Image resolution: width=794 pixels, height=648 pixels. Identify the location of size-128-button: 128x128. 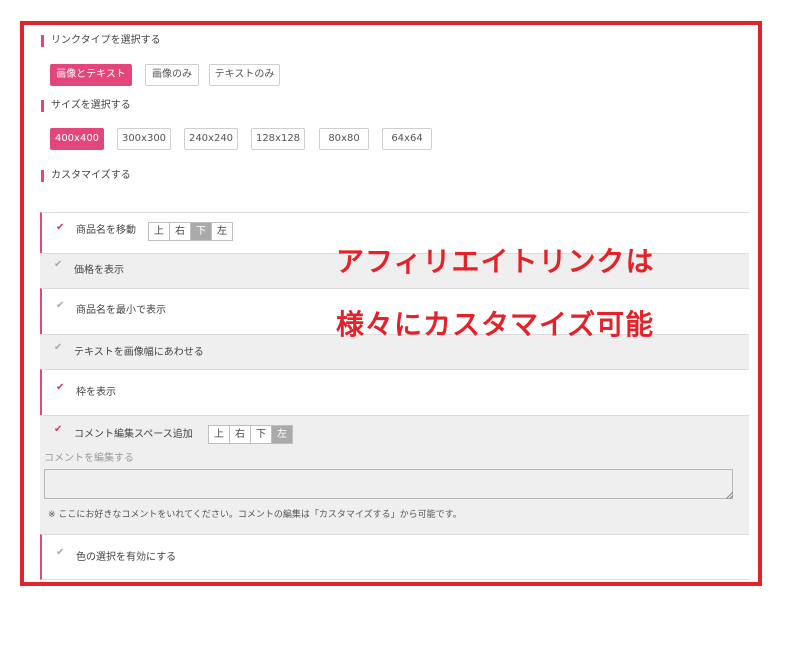
(278, 139).